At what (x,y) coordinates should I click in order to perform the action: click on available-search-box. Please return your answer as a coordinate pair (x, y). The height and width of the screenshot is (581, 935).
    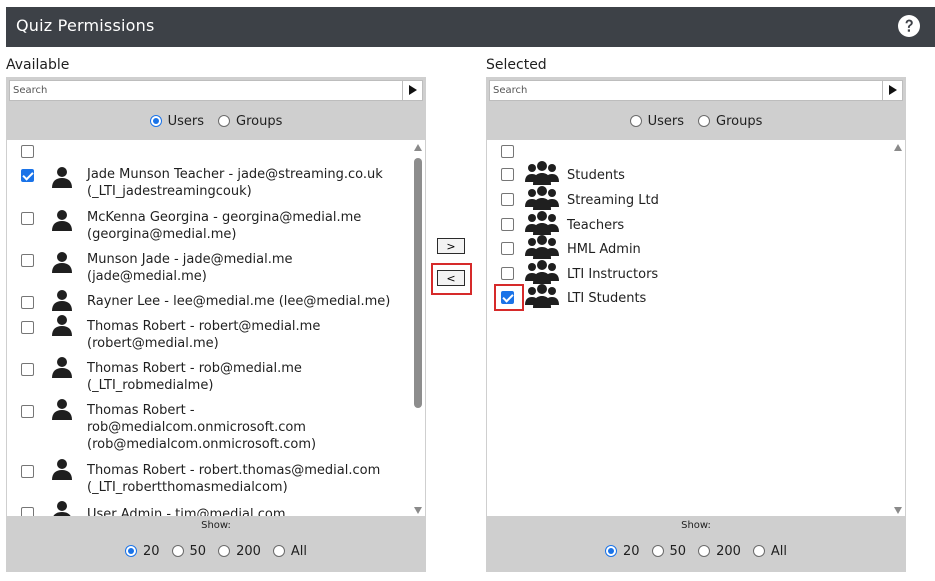
    Looking at the image, I should click on (216, 90).